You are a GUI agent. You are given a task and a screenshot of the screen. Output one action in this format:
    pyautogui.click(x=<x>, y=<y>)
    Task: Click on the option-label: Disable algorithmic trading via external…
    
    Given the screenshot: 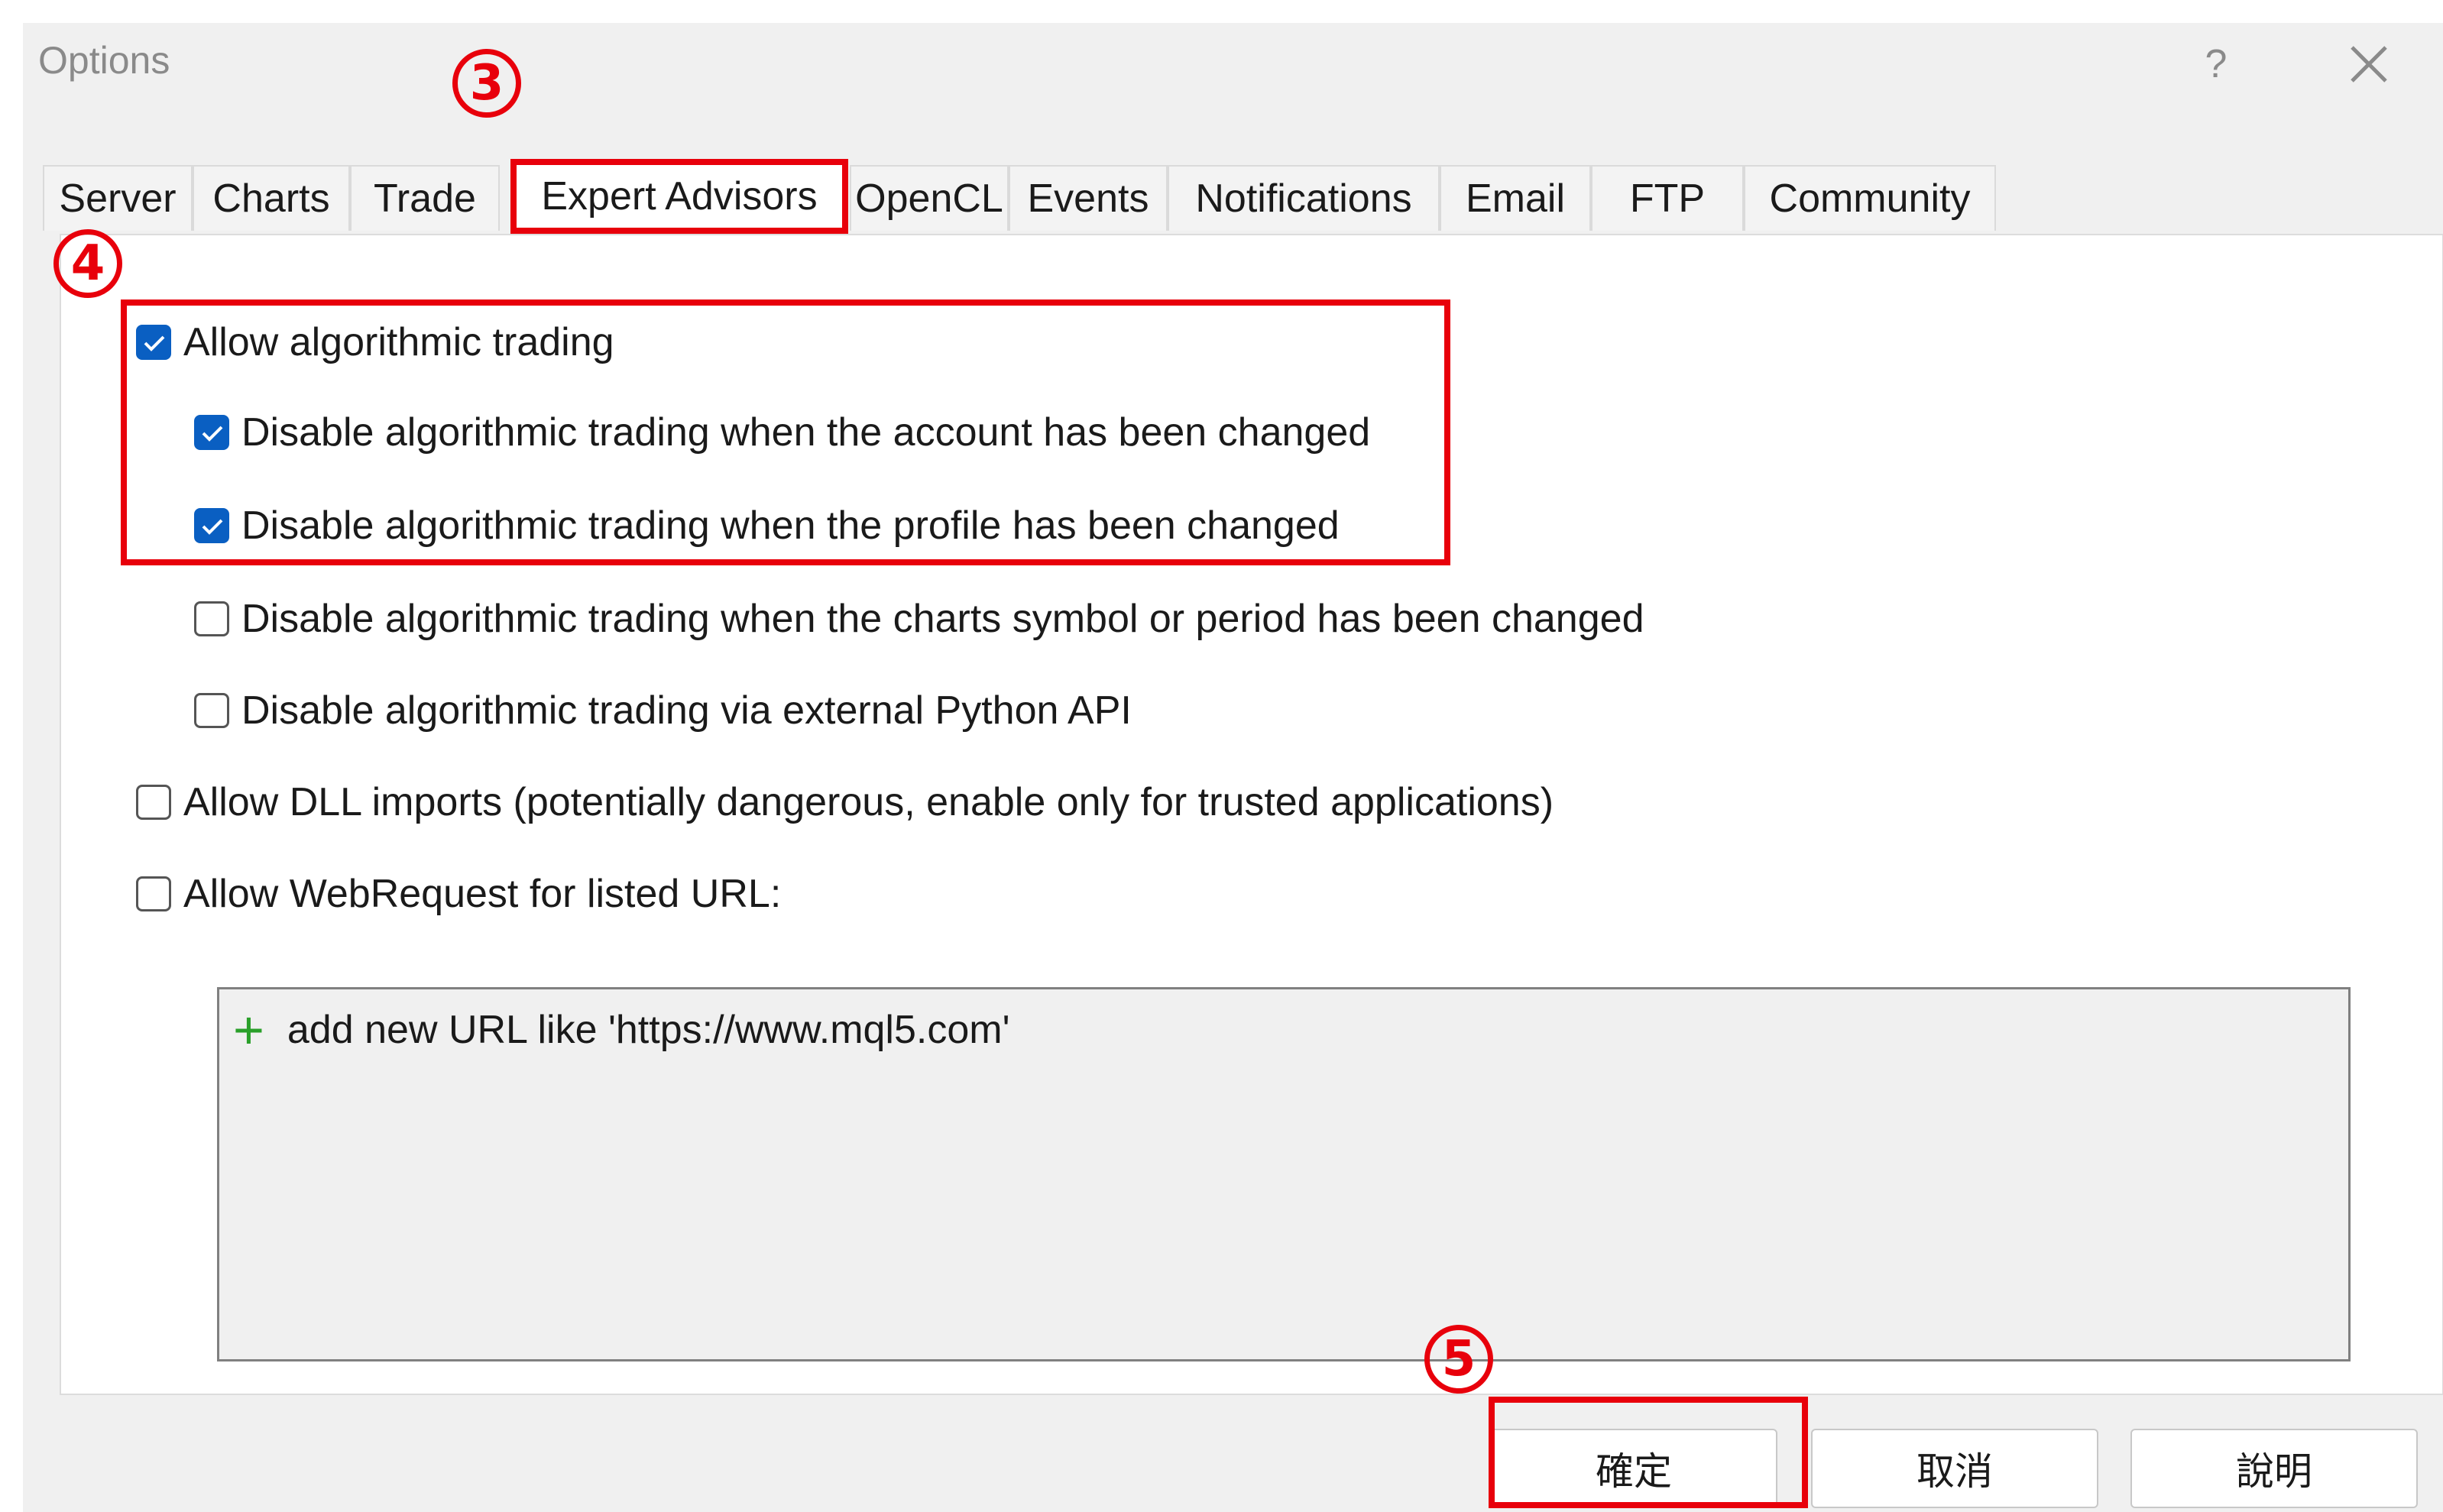 What is the action you would take?
    pyautogui.click(x=686, y=711)
    